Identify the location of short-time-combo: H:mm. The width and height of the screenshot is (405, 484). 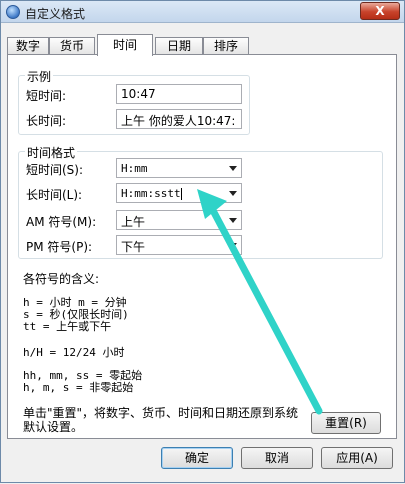
(179, 168).